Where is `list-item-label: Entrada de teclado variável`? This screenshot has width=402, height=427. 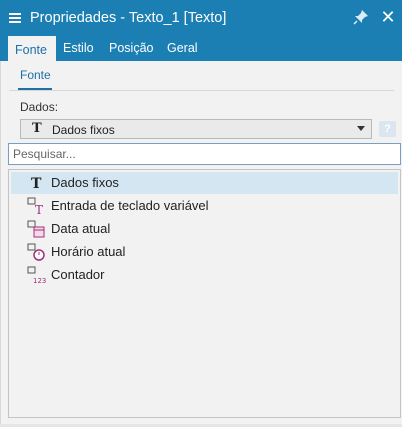 list-item-label: Entrada de teclado variável is located at coordinates (130, 205).